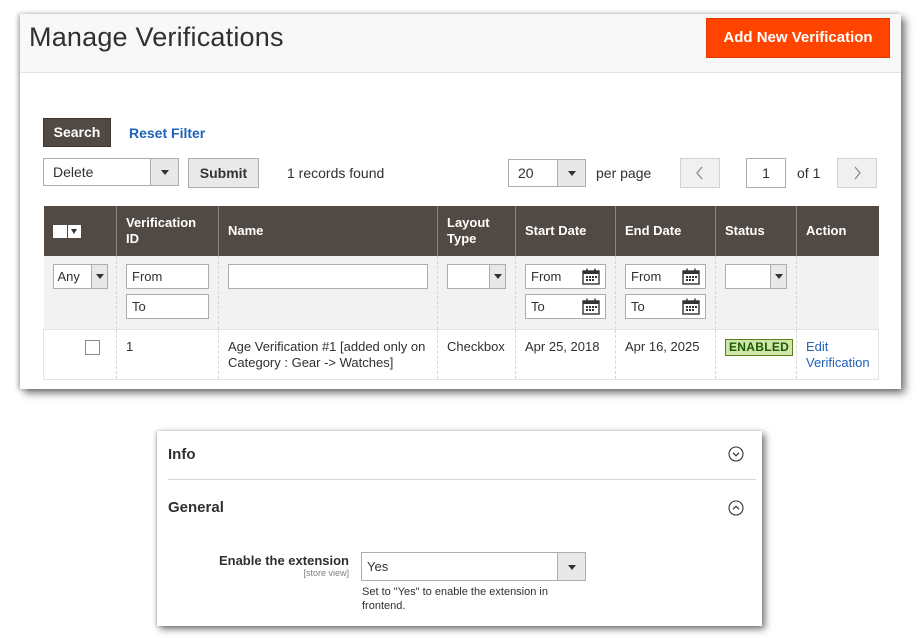  What do you see at coordinates (837, 231) in the screenshot?
I see `column-header-action: Action` at bounding box center [837, 231].